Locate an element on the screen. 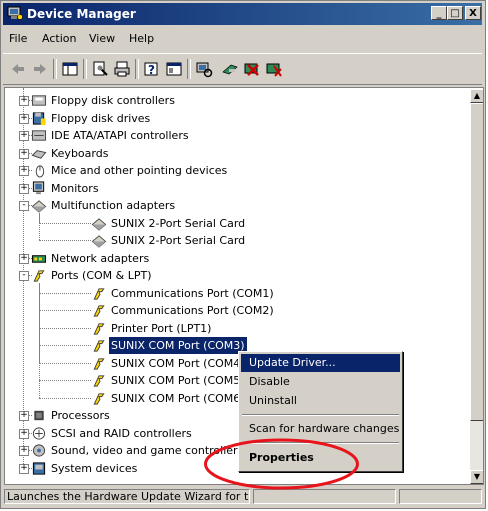 This screenshot has height=511, width=488. tree-category-row: + Mice and other pointing devices is located at coordinates (235, 170).